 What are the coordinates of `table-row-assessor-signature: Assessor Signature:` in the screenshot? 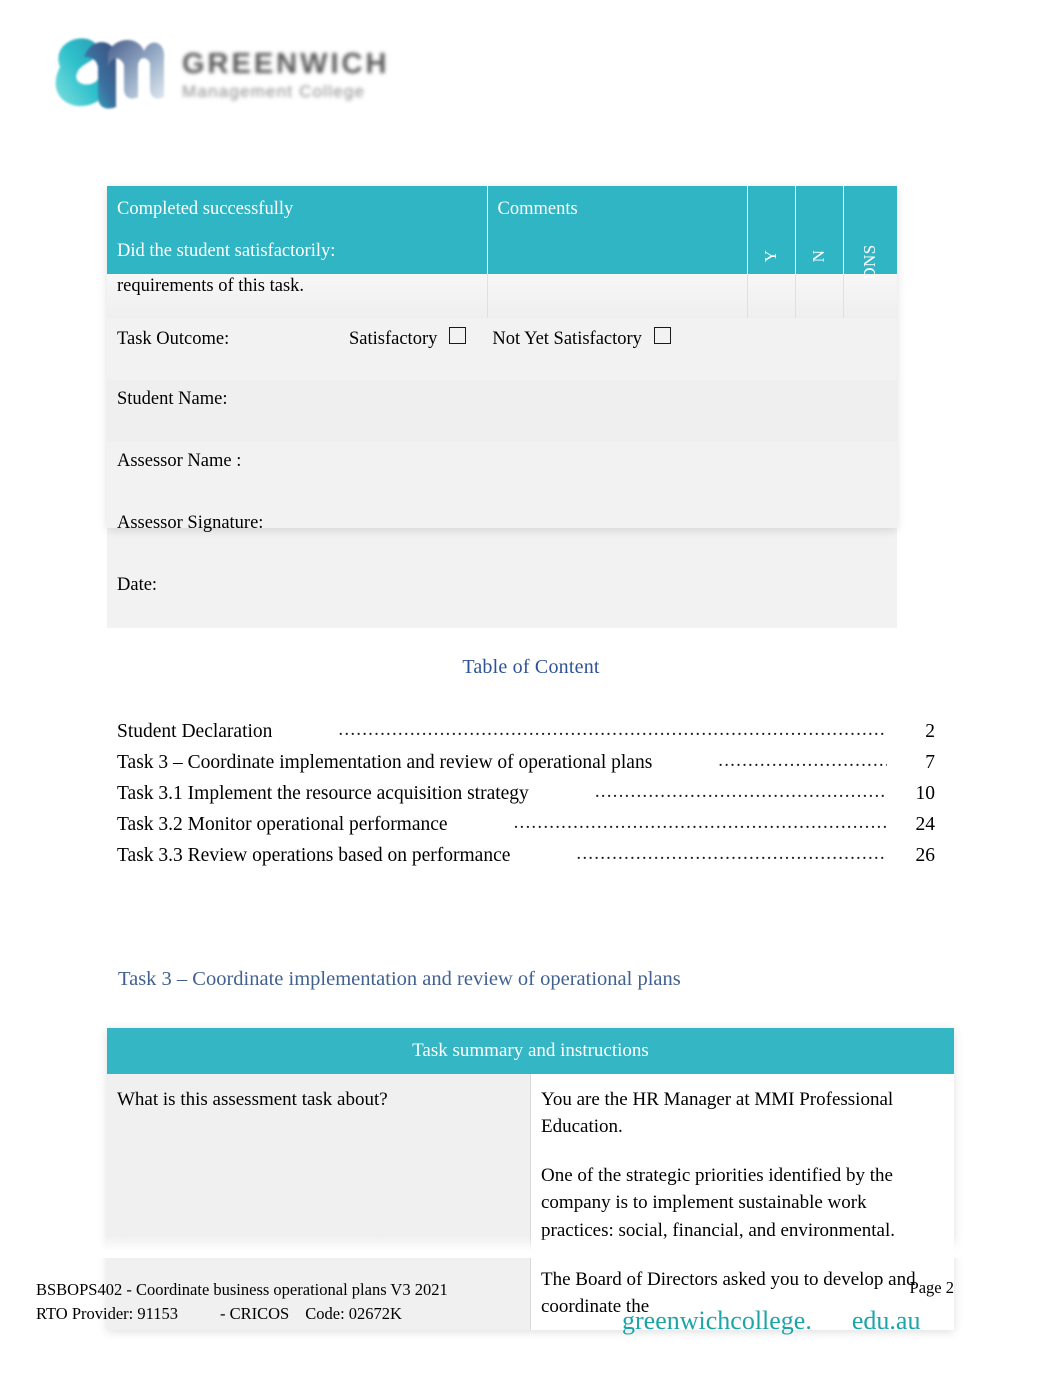 It's located at (502, 535).